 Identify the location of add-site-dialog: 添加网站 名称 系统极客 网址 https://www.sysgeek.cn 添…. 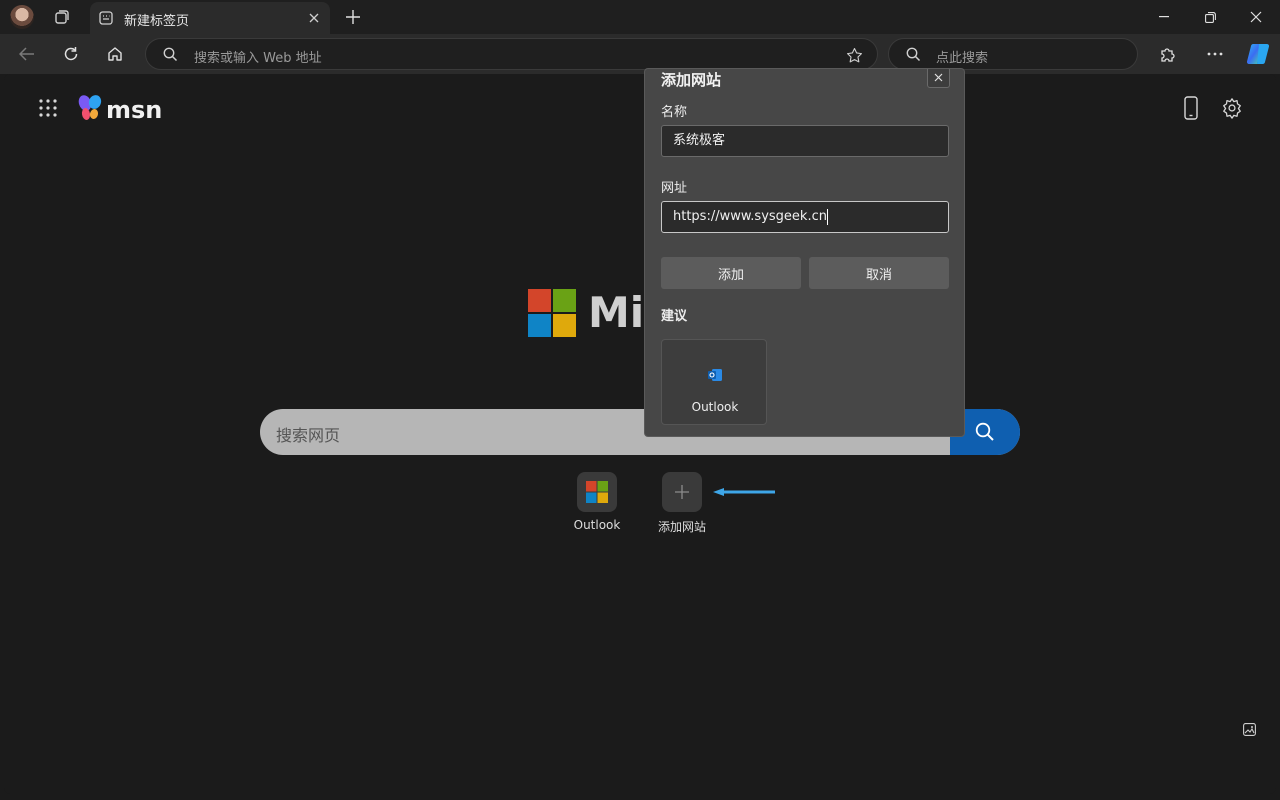
(804, 252).